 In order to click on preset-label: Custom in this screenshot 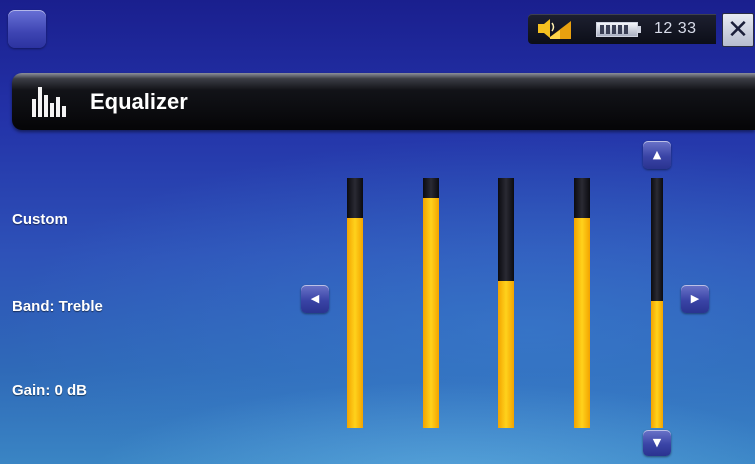, I will do `click(40, 219)`.